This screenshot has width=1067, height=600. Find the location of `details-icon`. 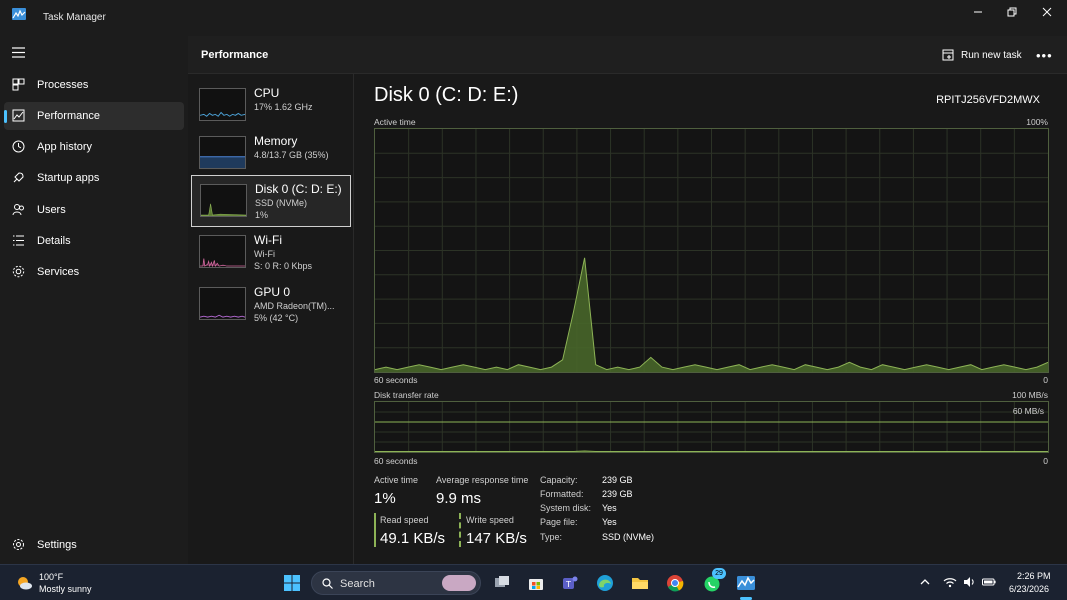

details-icon is located at coordinates (18, 240).